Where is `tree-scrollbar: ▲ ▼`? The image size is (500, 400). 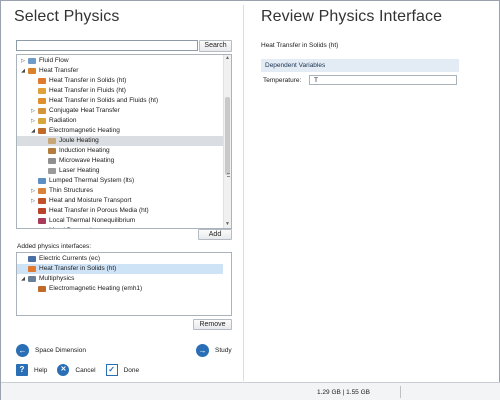 tree-scrollbar: ▲ ▼ is located at coordinates (227, 141).